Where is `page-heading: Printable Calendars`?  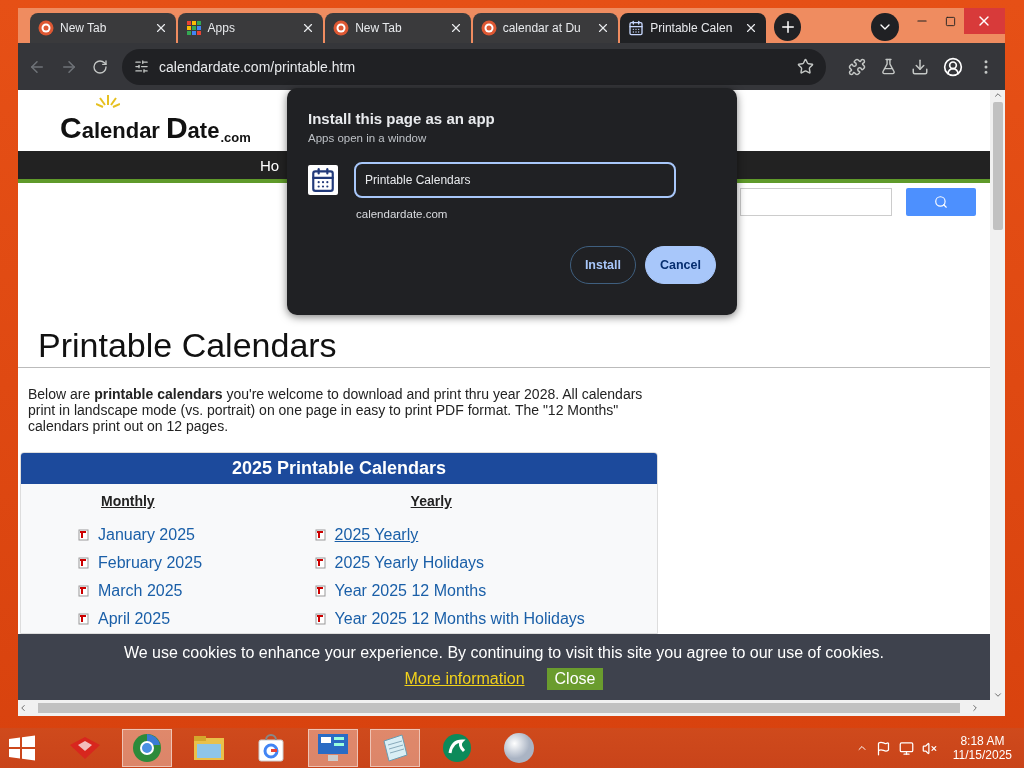 page-heading: Printable Calendars is located at coordinates (504, 347).